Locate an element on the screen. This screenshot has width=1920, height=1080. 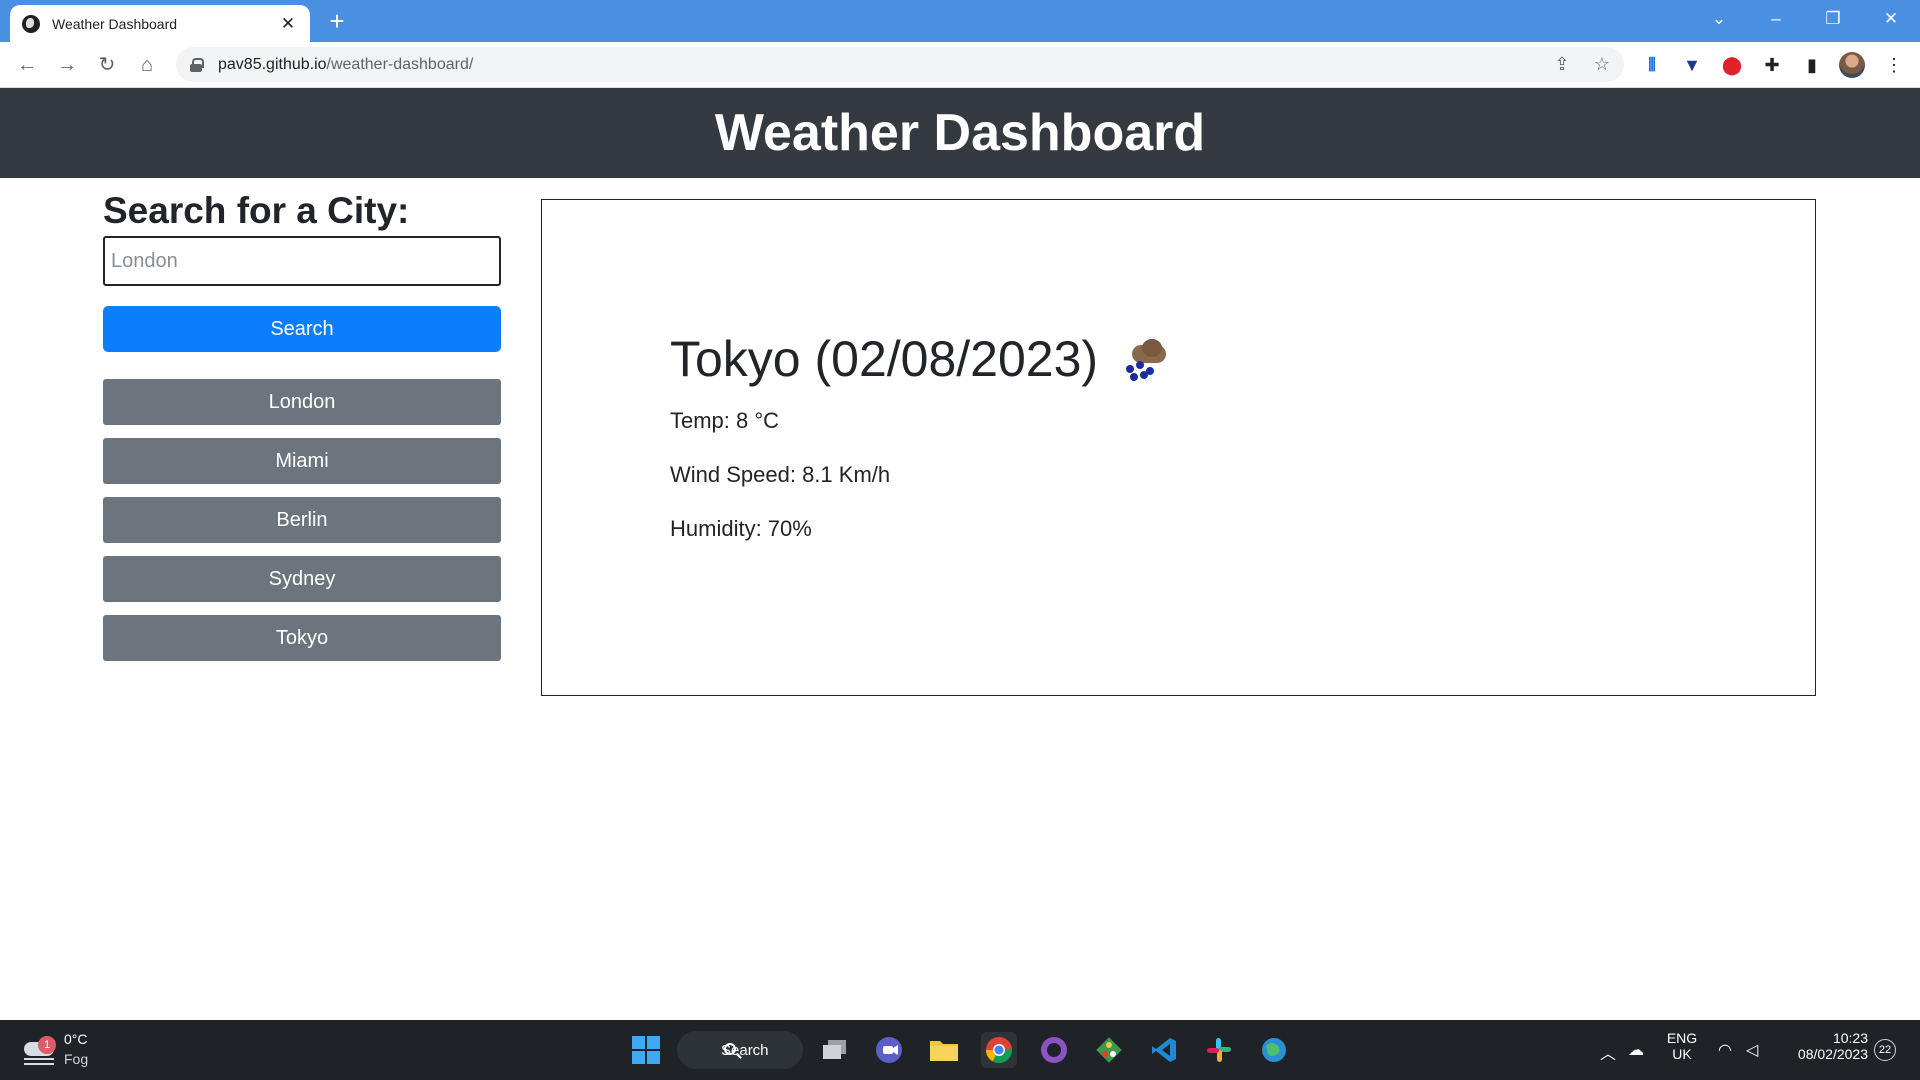
chrome-icon is located at coordinates (999, 1050).